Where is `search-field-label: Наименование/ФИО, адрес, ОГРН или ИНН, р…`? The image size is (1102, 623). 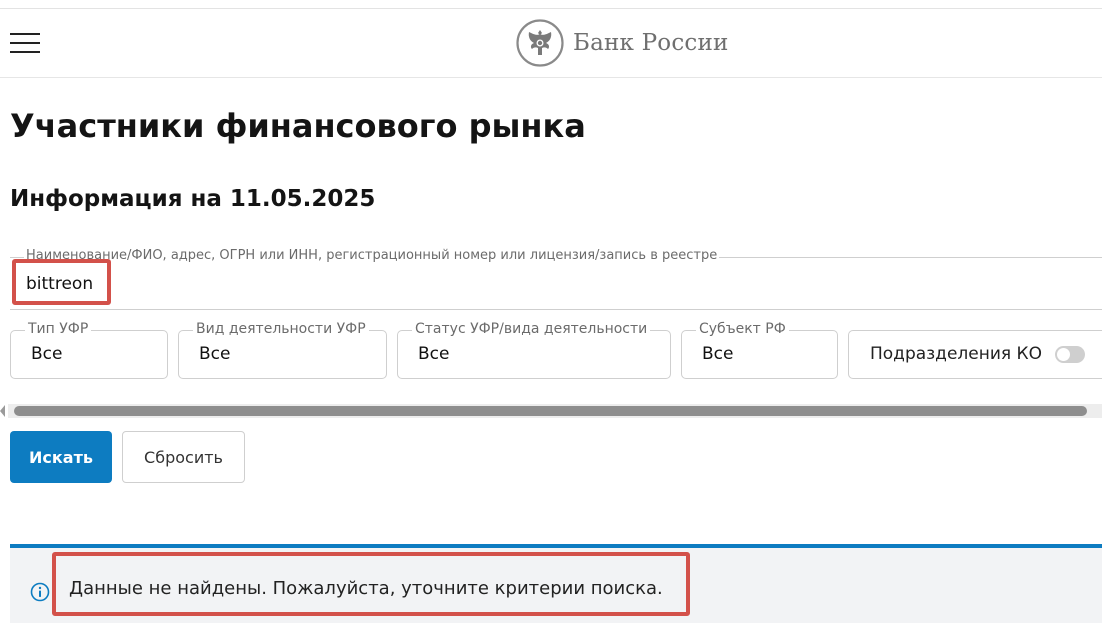 search-field-label: Наименование/ФИО, адрес, ОГРН или ИНН, р… is located at coordinates (372, 255).